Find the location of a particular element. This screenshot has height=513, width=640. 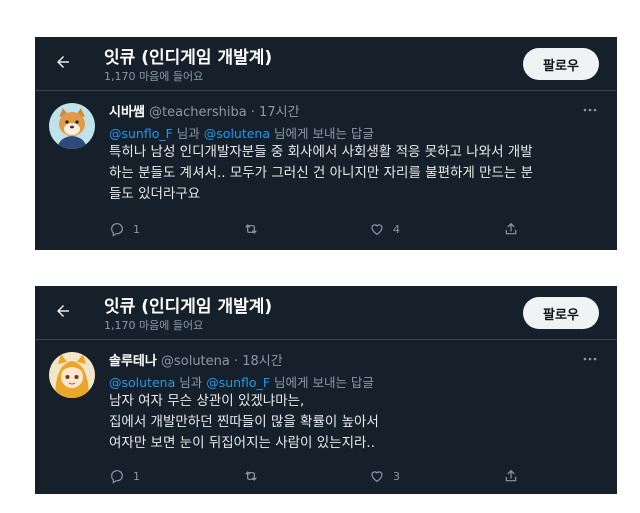

display-name: 시바쌤 is located at coordinates (127, 112).